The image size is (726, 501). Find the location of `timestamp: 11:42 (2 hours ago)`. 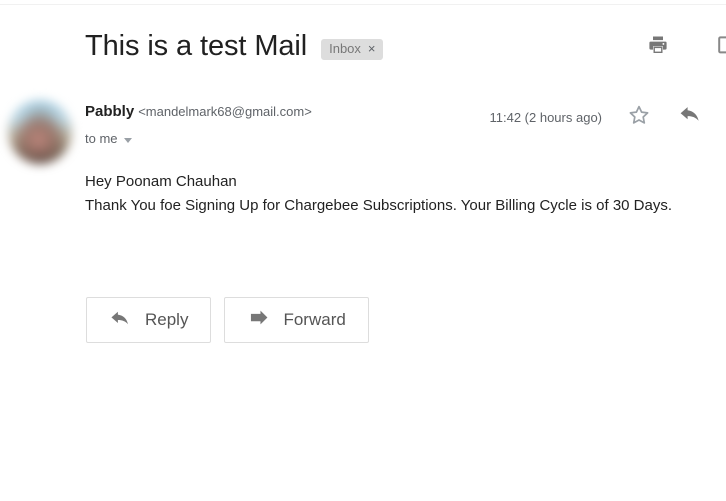

timestamp: 11:42 (2 hours ago) is located at coordinates (546, 117).